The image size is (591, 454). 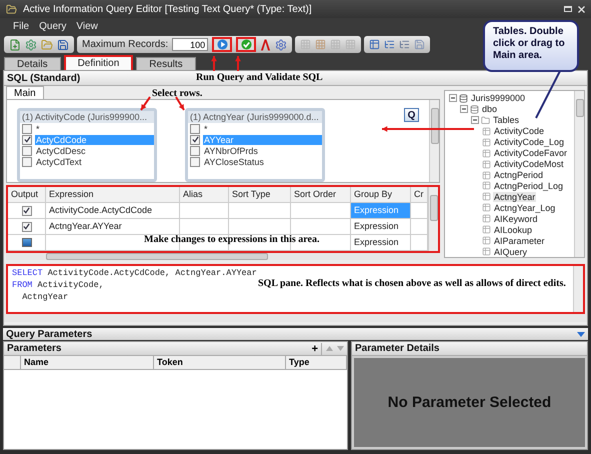 What do you see at coordinates (63, 44) in the screenshot?
I see `save-icon` at bounding box center [63, 44].